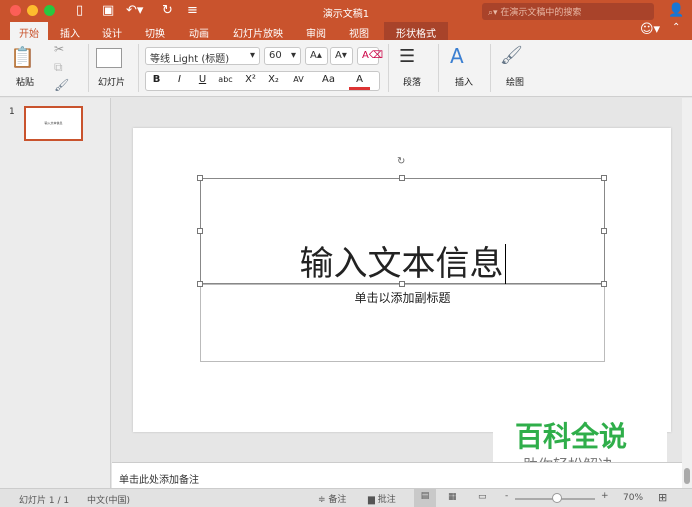 The height and width of the screenshot is (507, 692). I want to click on format-painter-icon: 🖌, so click(61, 85).